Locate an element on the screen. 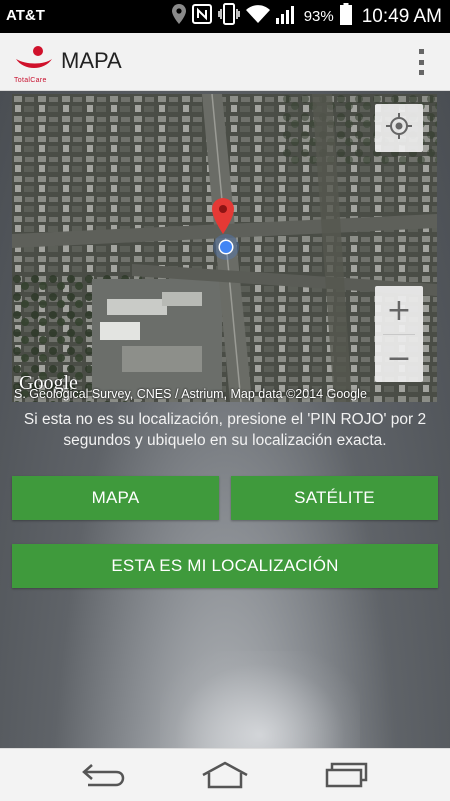 The width and height of the screenshot is (450, 801). vibrate-icon is located at coordinates (228, 16).